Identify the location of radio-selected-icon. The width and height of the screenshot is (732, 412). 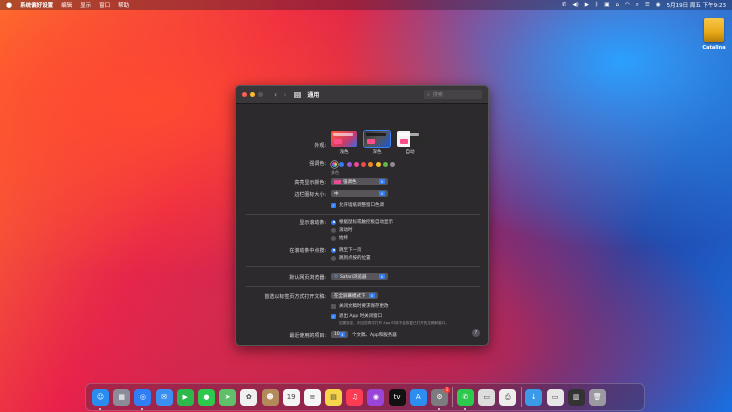
(333, 250).